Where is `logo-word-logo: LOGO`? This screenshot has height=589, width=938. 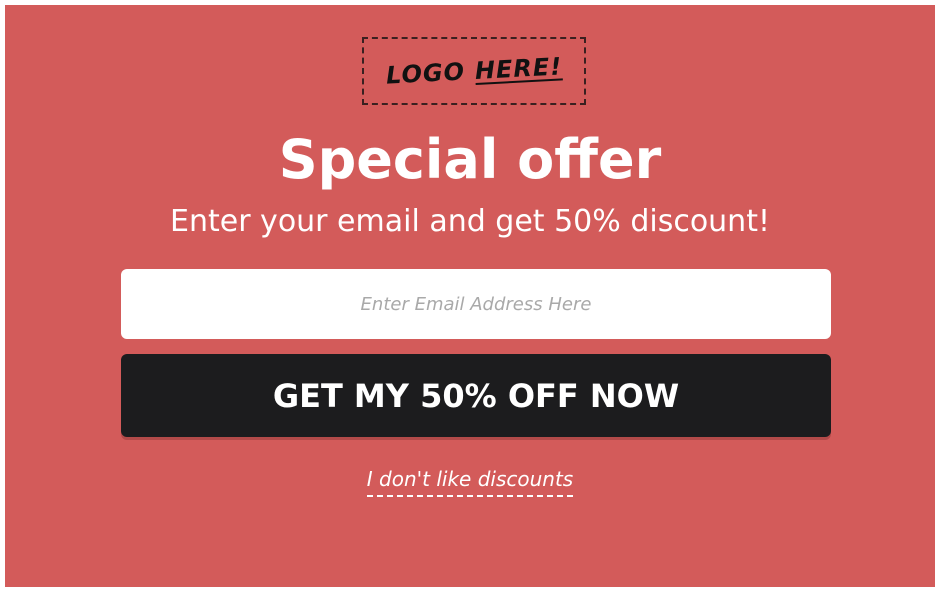
logo-word-logo: LOGO is located at coordinates (425, 73).